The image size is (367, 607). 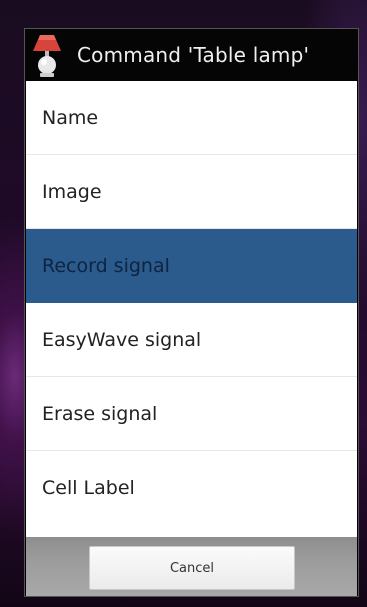 I want to click on dialog-title-bar: Command 'Table lamp', so click(x=191, y=55).